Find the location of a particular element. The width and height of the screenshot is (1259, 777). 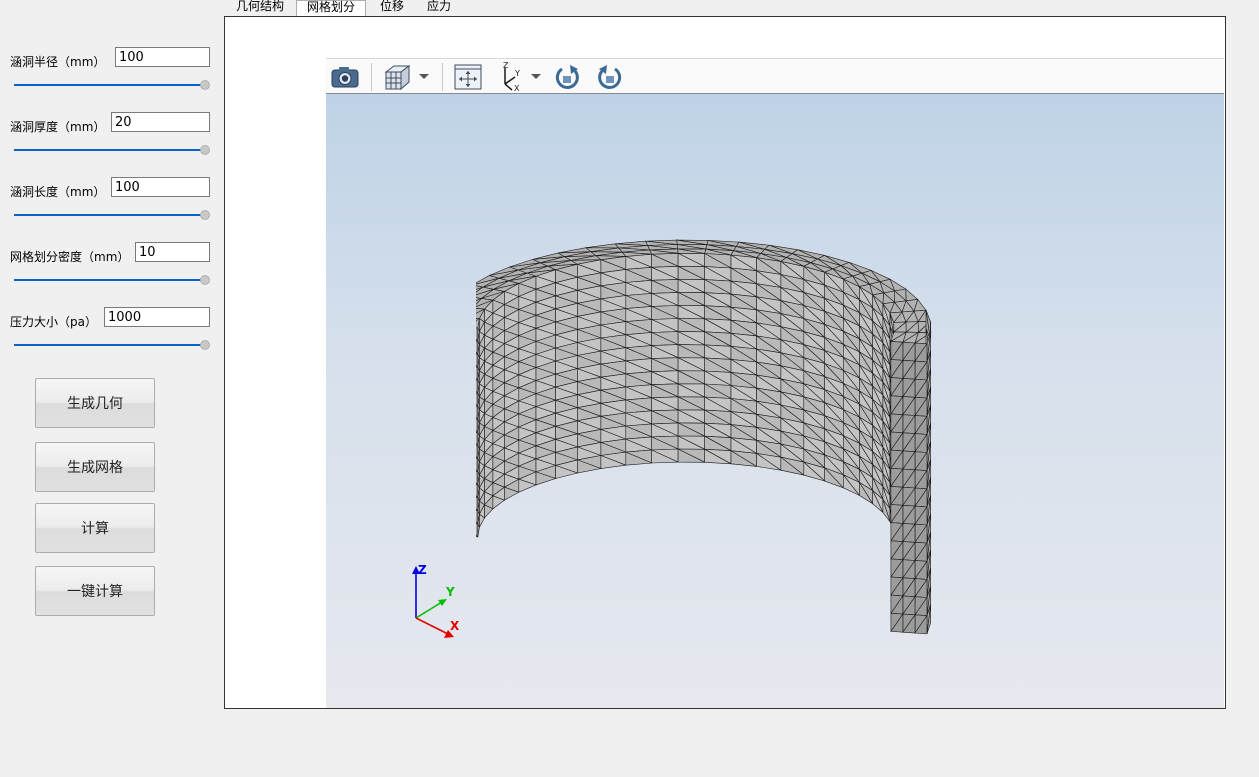

length-input is located at coordinates (160, 187).